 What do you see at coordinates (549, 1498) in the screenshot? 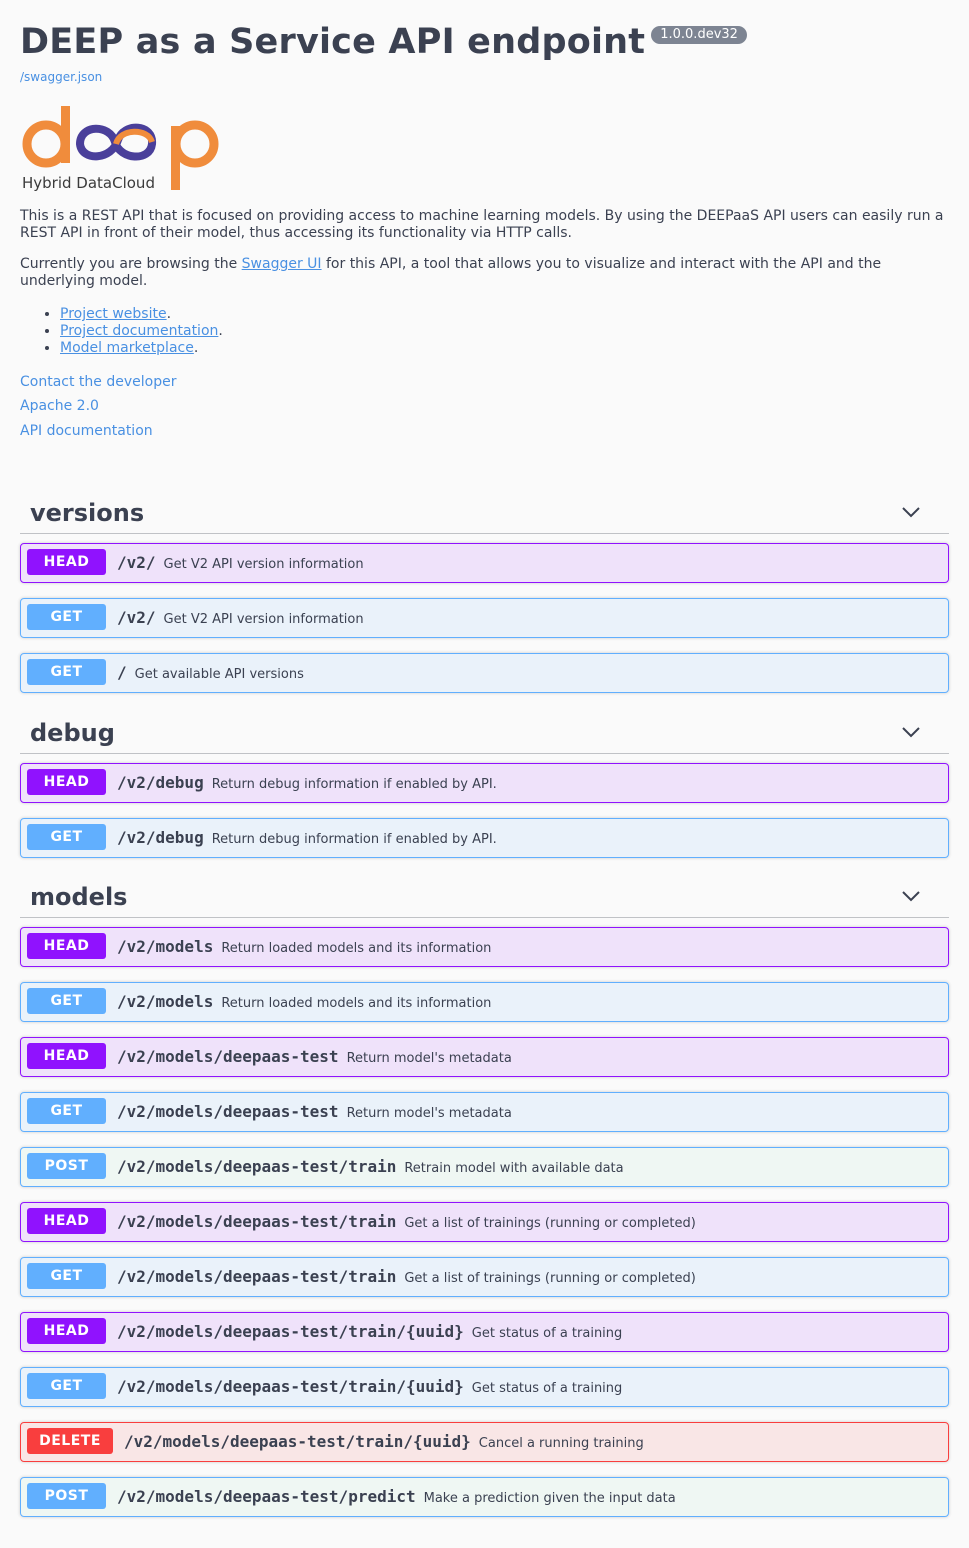
I see `operation-summary: Make a prediction given the input data` at bounding box center [549, 1498].